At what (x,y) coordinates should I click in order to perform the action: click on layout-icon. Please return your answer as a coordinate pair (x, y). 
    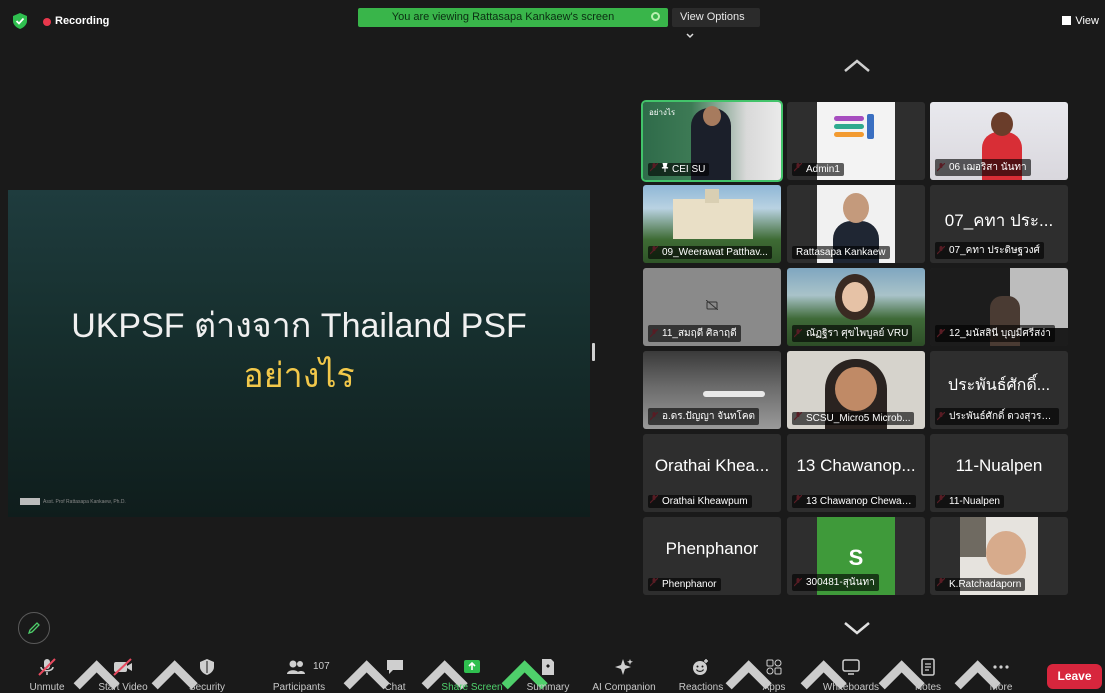
    Looking at the image, I should click on (1067, 20).